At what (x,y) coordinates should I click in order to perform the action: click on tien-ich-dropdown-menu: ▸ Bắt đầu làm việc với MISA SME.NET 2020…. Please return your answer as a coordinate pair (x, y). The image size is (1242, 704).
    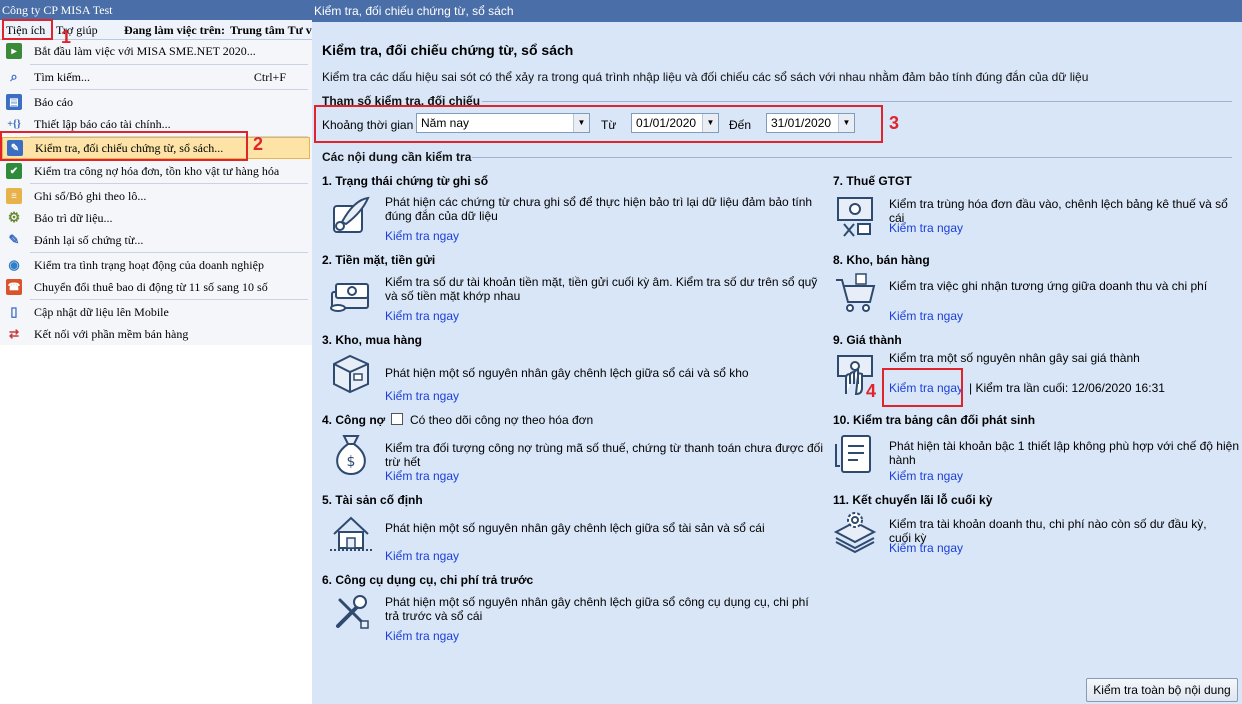
    Looking at the image, I should click on (156, 192).